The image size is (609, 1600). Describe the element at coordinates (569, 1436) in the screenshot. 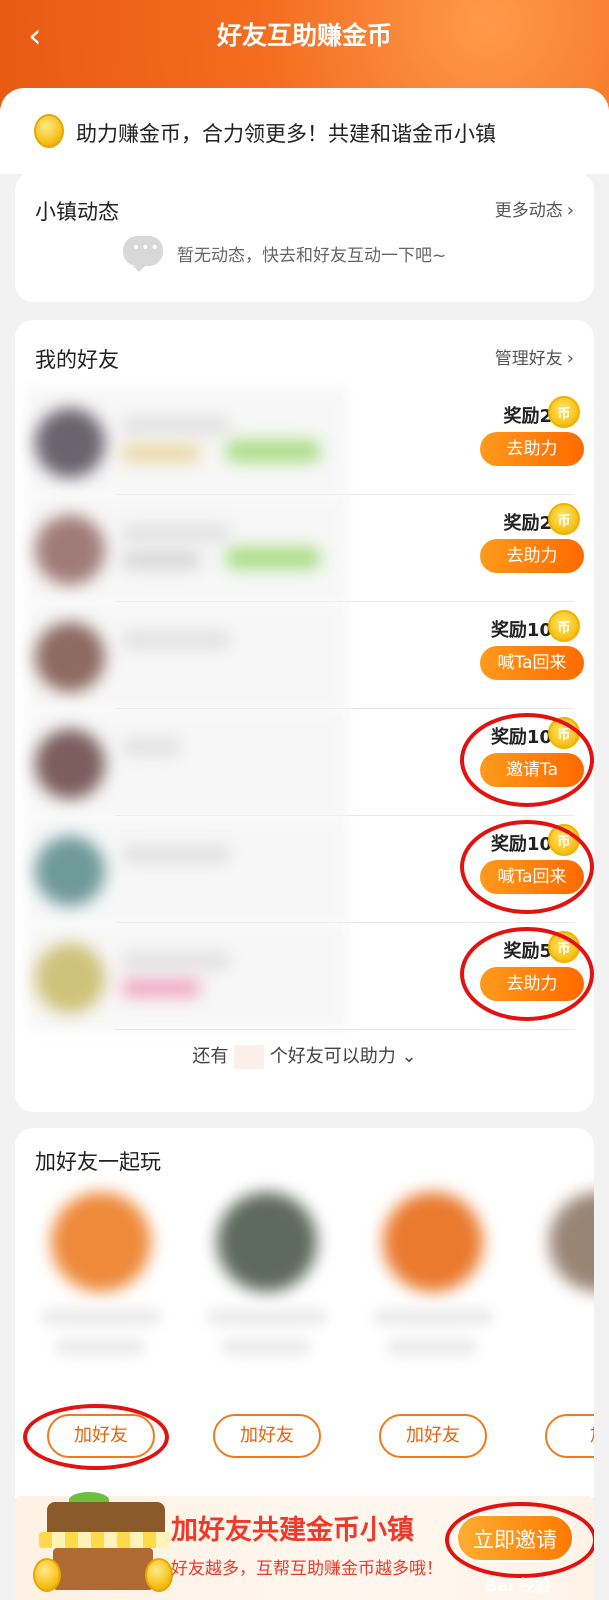

I see `add-friend-button: 加` at that location.